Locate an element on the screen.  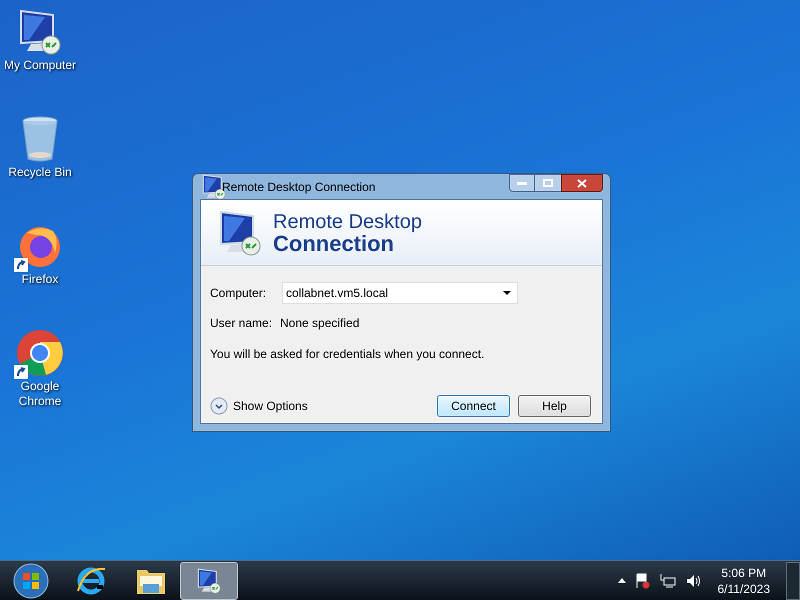
desktop-icon: Firefox is located at coordinates (40, 253).